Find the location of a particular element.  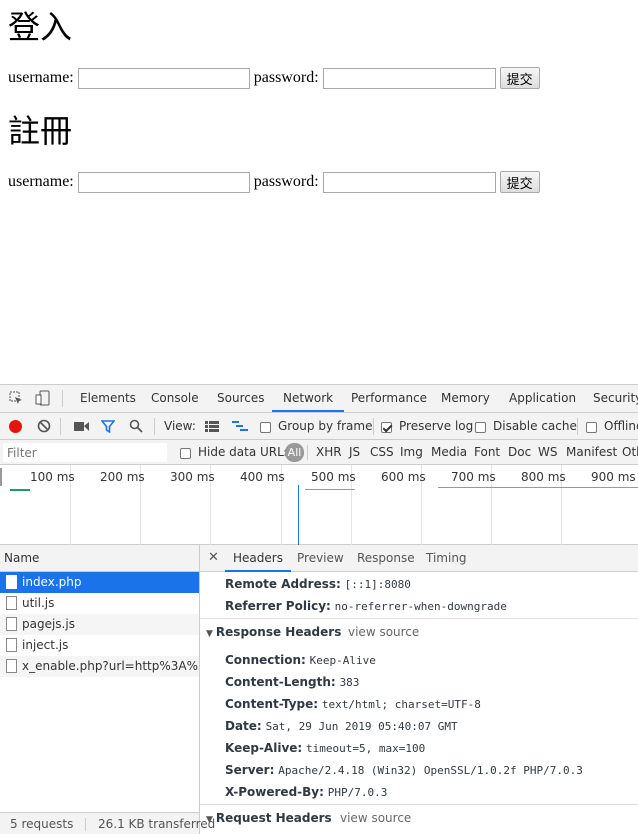

group-by-frame-checkbox is located at coordinates (265, 427).